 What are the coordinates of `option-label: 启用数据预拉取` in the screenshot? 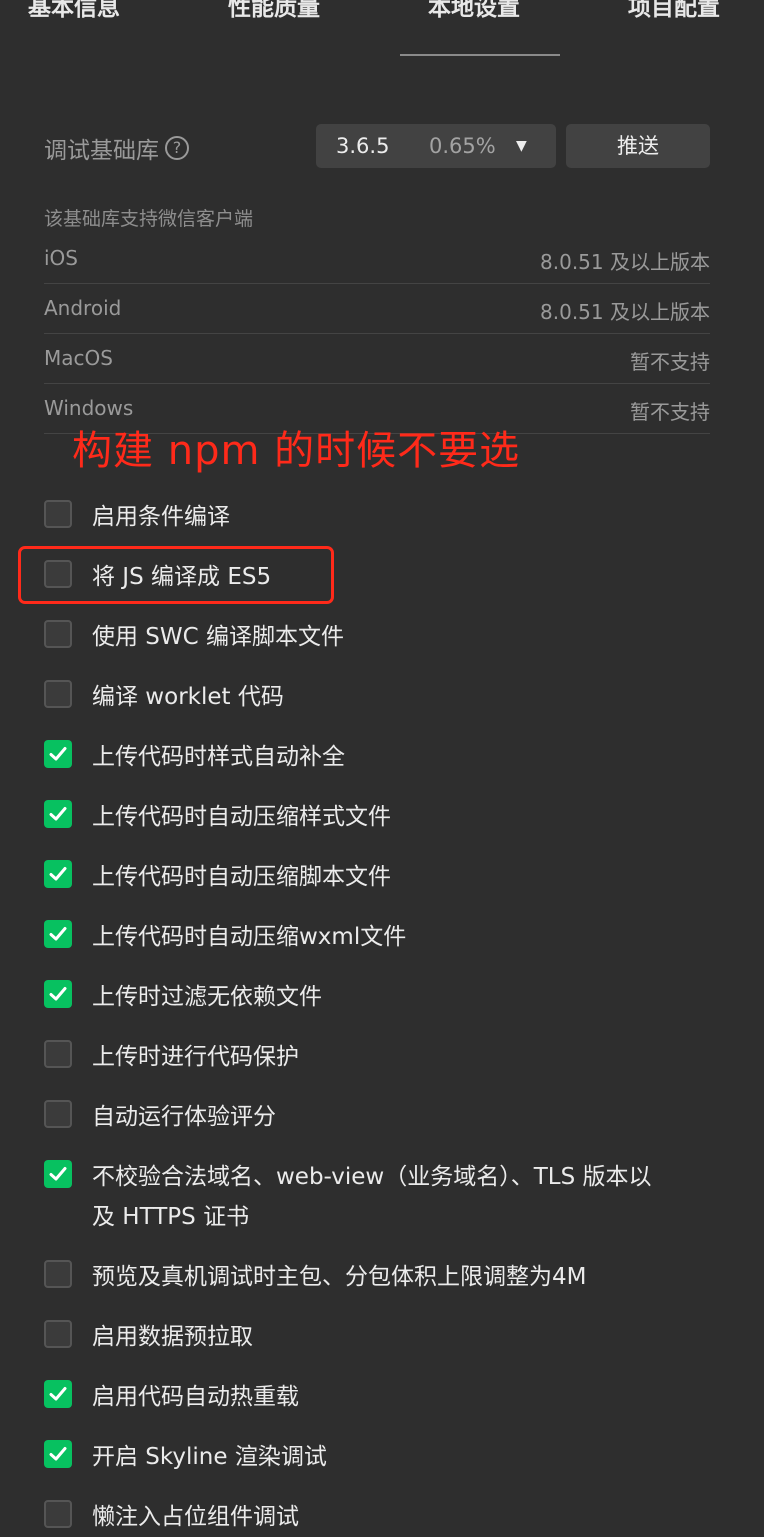 It's located at (172, 1337).